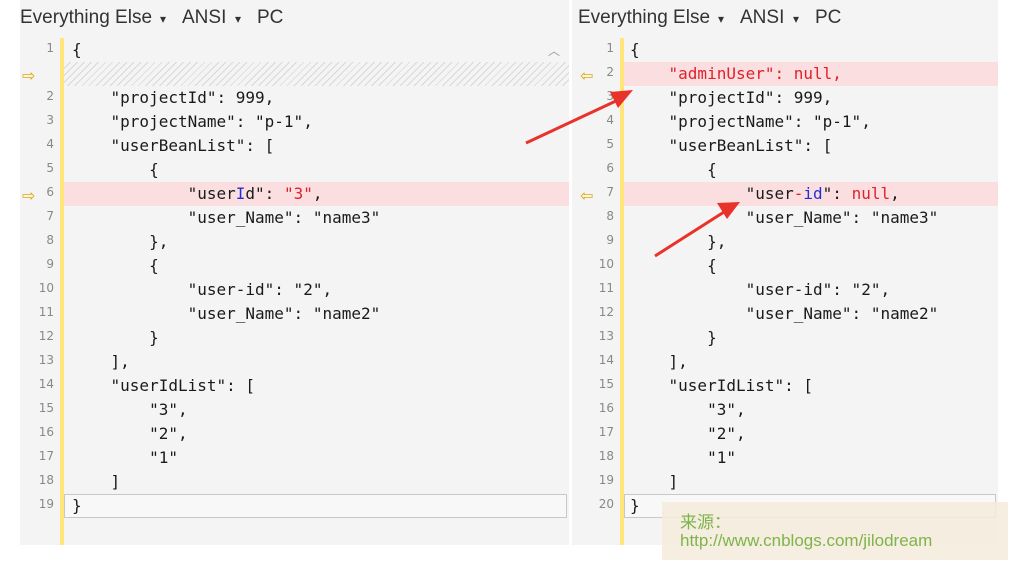 The height and width of the screenshot is (571, 1035). Describe the element at coordinates (294, 434) in the screenshot. I see `left-code-line: 16 "2",` at that location.